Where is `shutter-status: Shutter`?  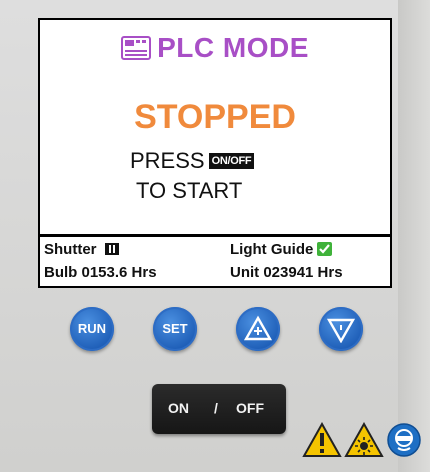
shutter-status: Shutter is located at coordinates (81, 249).